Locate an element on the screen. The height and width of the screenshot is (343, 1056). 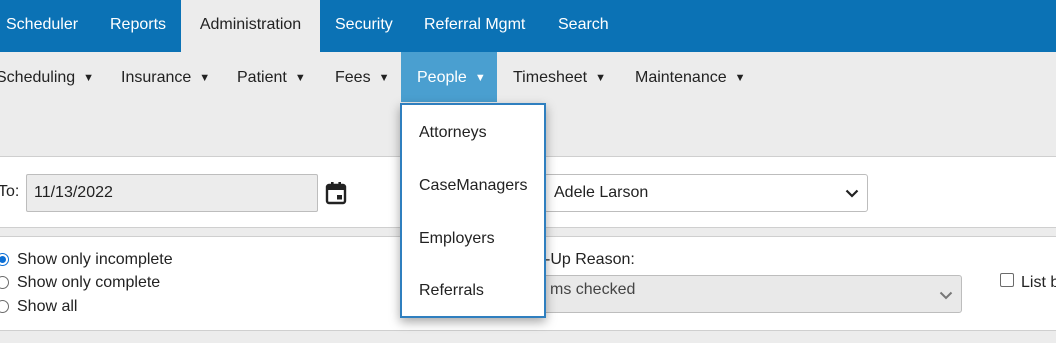
subnav-item-scheduling: Scheduling ▼ is located at coordinates (47, 77).